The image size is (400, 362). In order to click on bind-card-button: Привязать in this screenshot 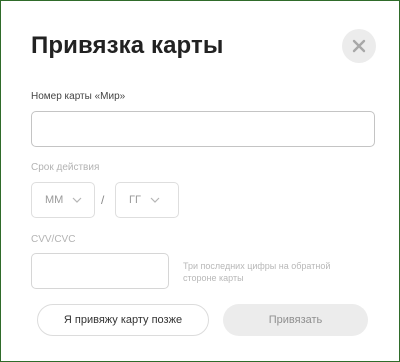, I will do `click(295, 320)`.